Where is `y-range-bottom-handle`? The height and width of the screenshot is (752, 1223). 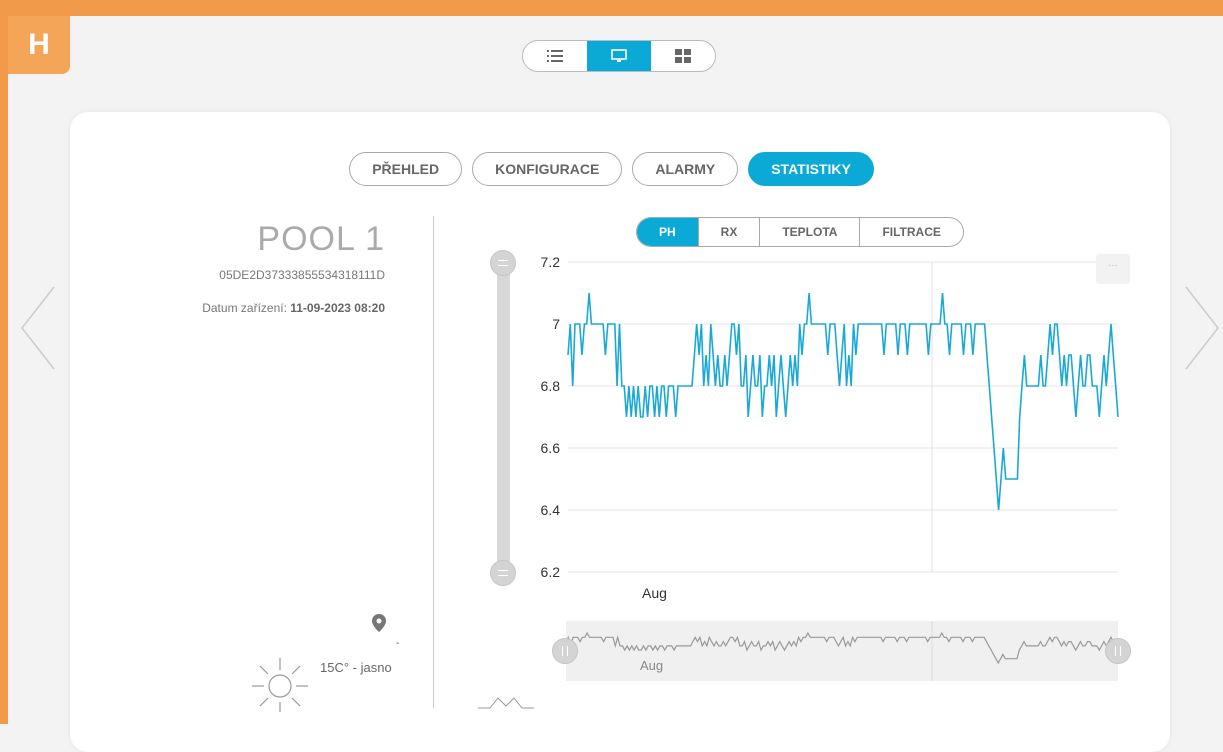 y-range-bottom-handle is located at coordinates (503, 573).